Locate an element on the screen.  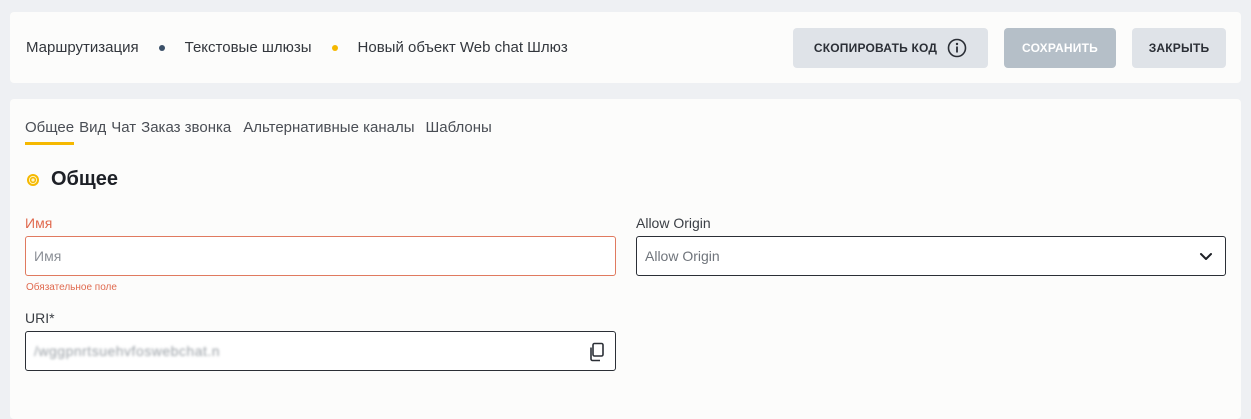
name-input-placeholder: Имя is located at coordinates (48, 256).